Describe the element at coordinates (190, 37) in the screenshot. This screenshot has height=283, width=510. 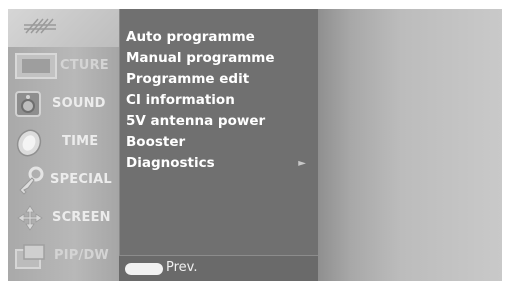
I see `menu-item-label: Auto programme` at that location.